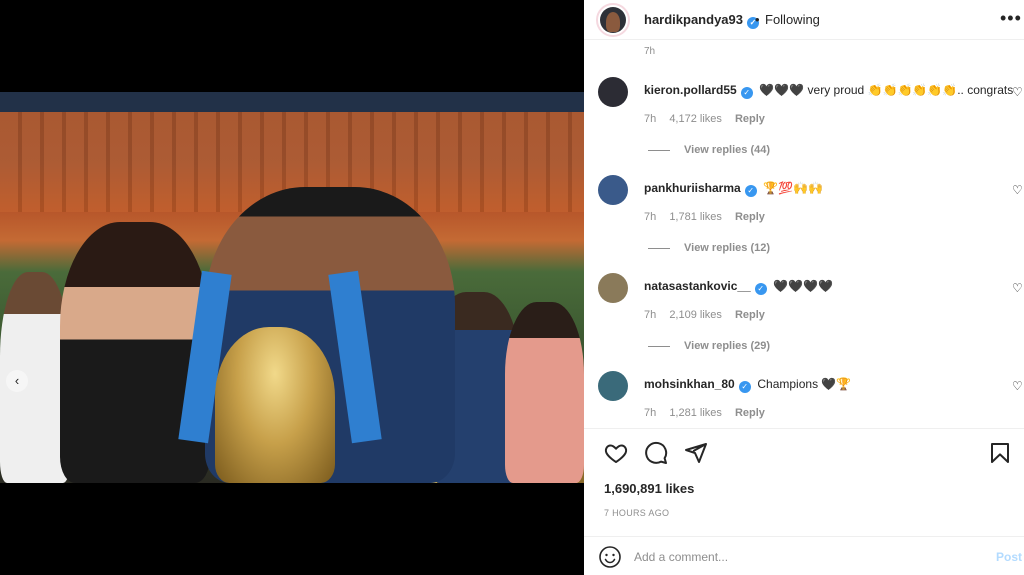 The image size is (1024, 575). Describe the element at coordinates (804, 384) in the screenshot. I see `comment-text: Champions 🖤🏆` at that location.